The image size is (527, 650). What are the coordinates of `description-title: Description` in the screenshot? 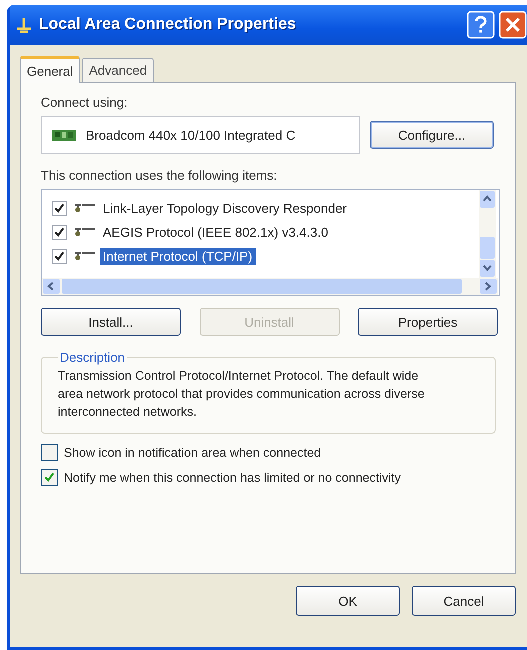 It's located at (92, 357).